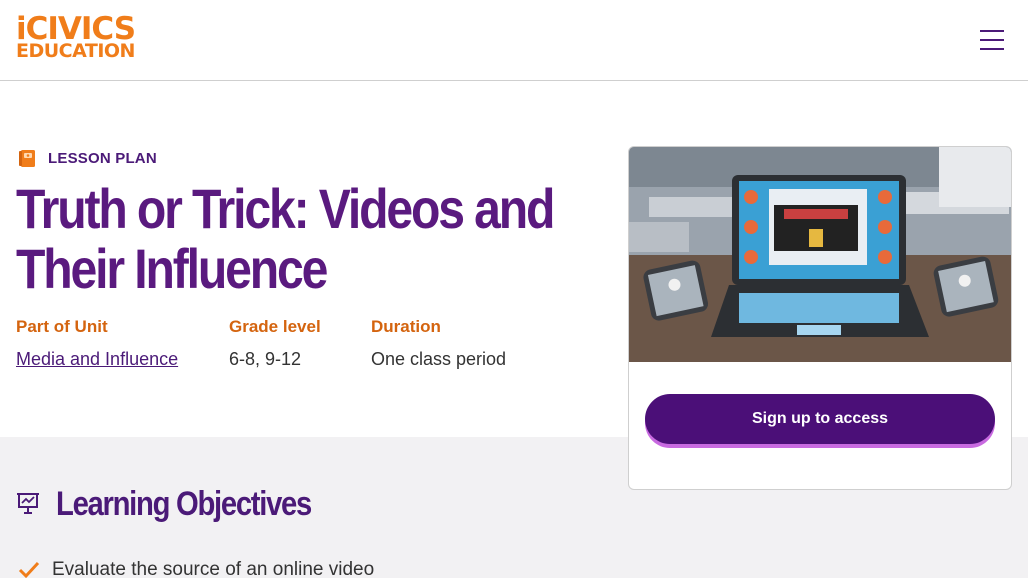 This screenshot has height=578, width=1028. I want to click on meta-label-duration: Duration, so click(406, 326).